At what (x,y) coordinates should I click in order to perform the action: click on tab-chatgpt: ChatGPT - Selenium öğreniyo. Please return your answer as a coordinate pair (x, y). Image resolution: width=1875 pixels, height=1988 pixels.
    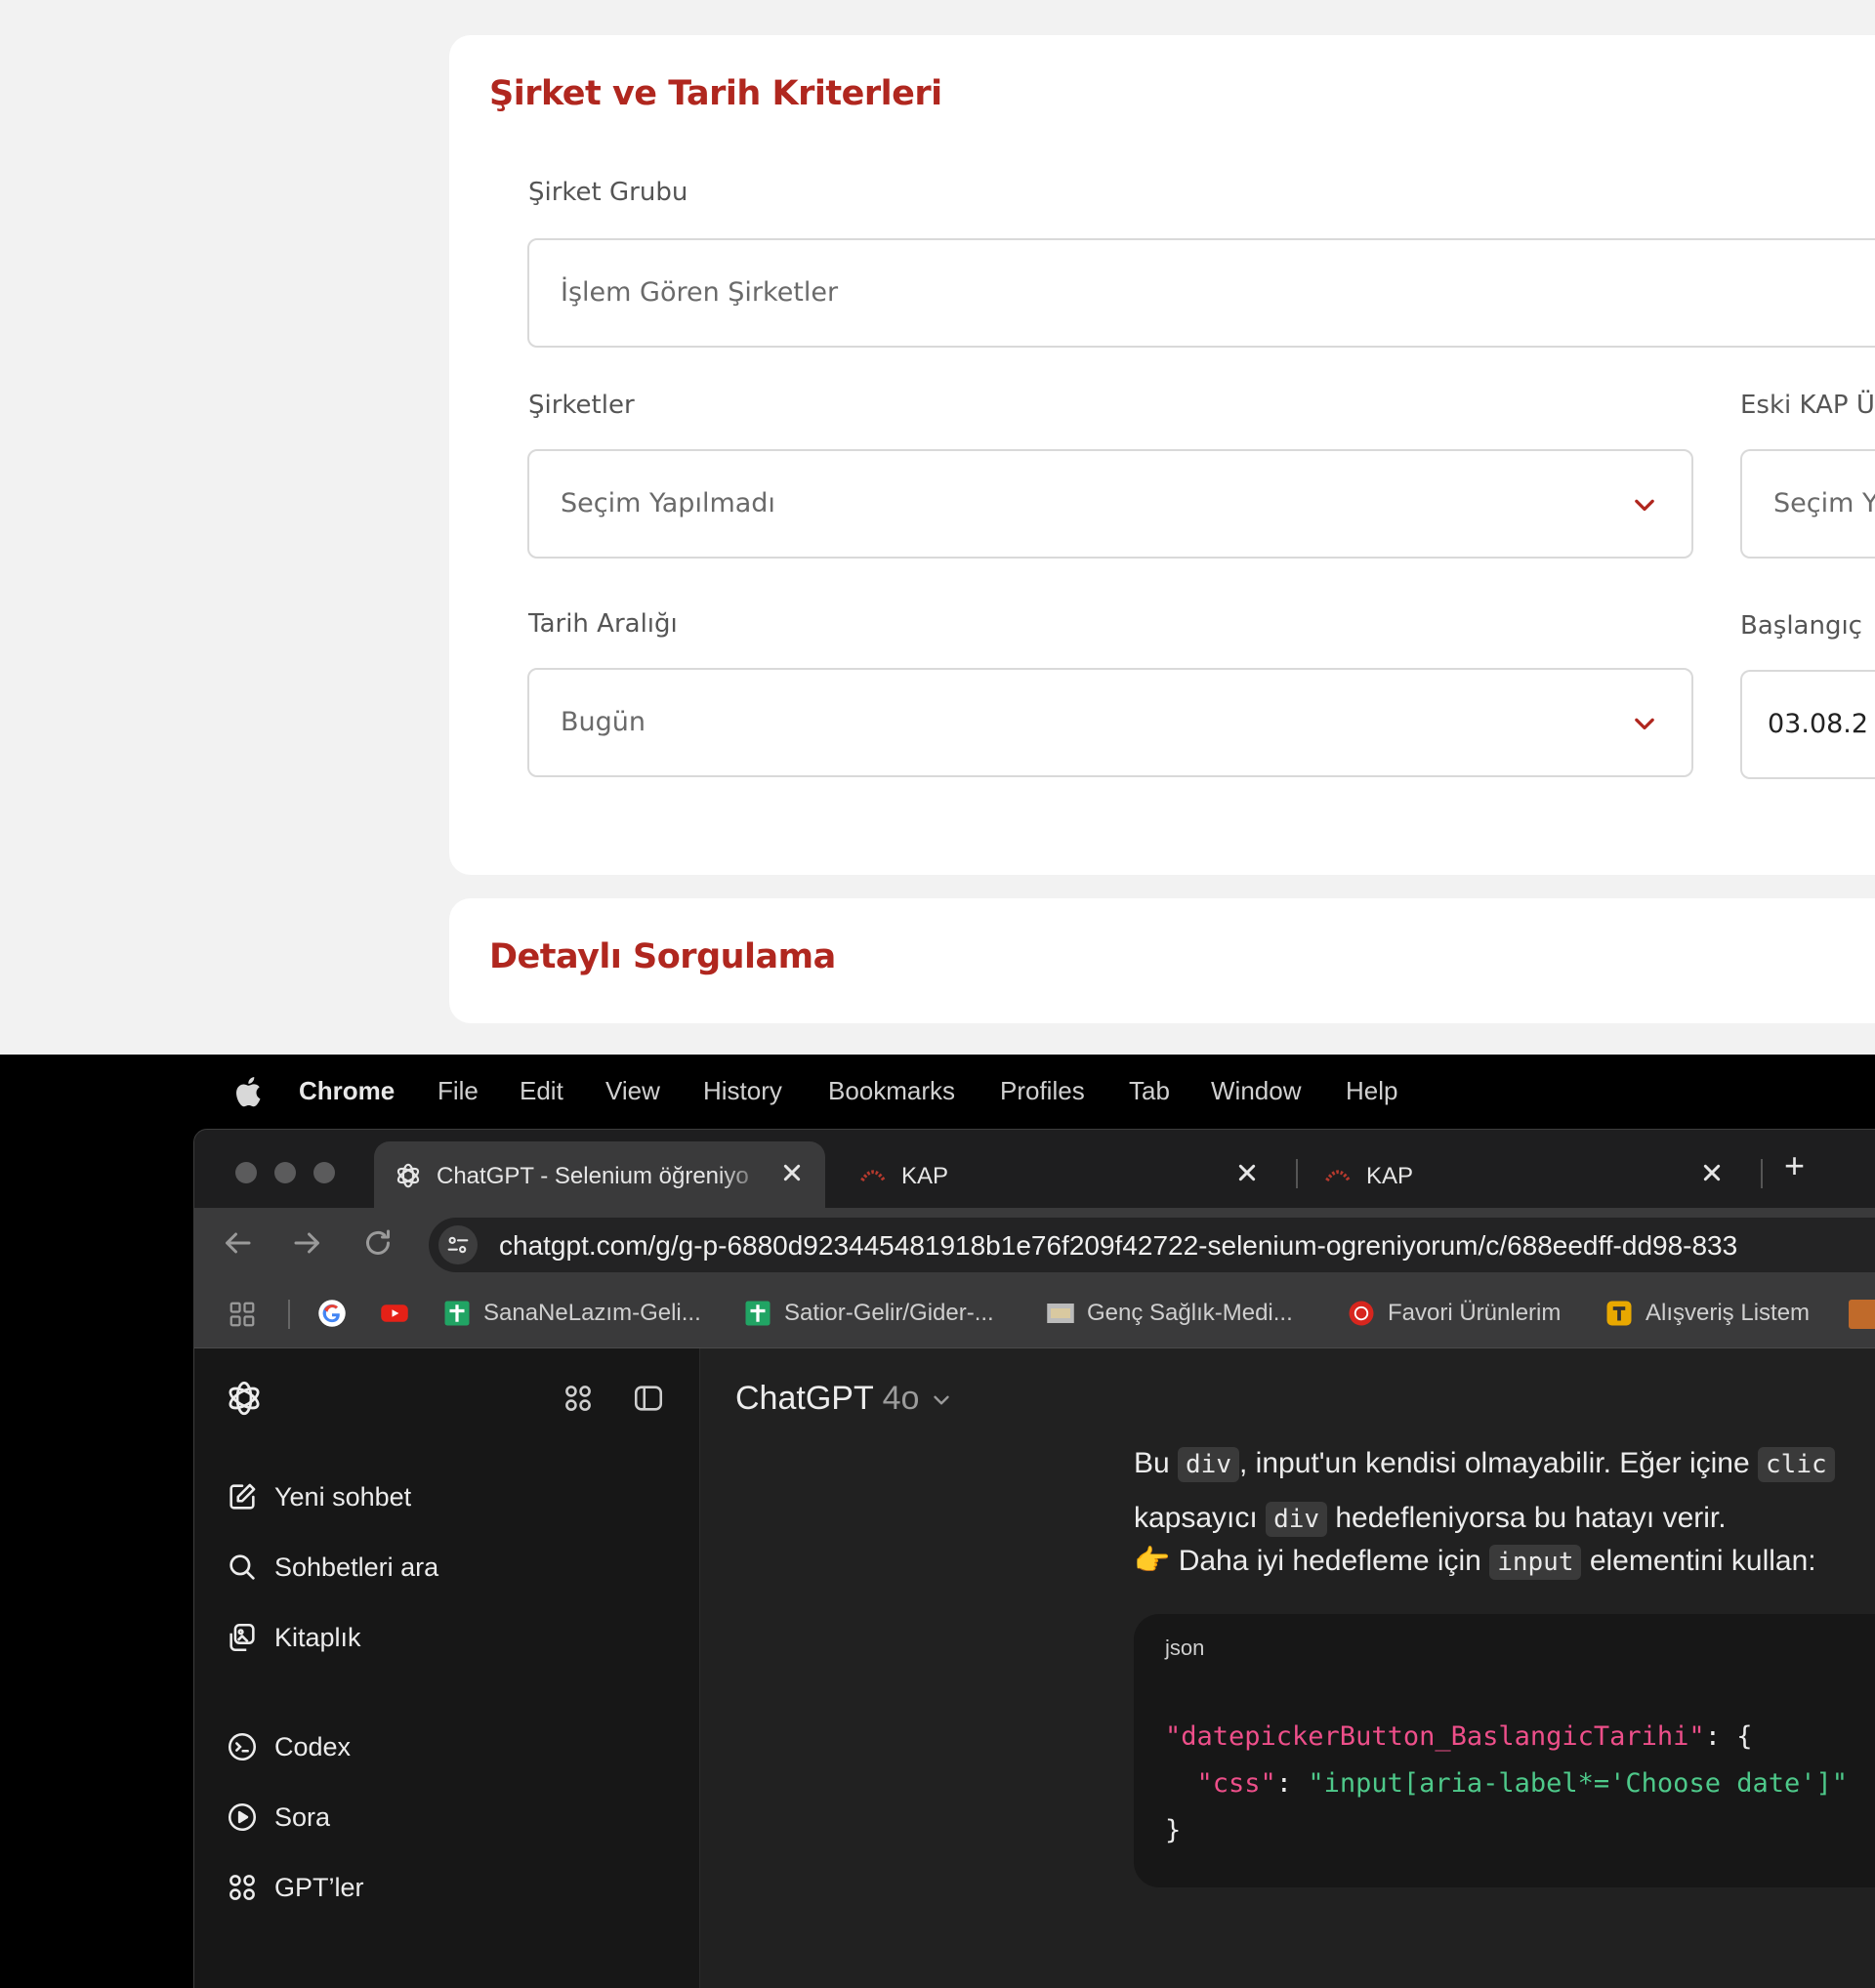
    Looking at the image, I should click on (599, 1174).